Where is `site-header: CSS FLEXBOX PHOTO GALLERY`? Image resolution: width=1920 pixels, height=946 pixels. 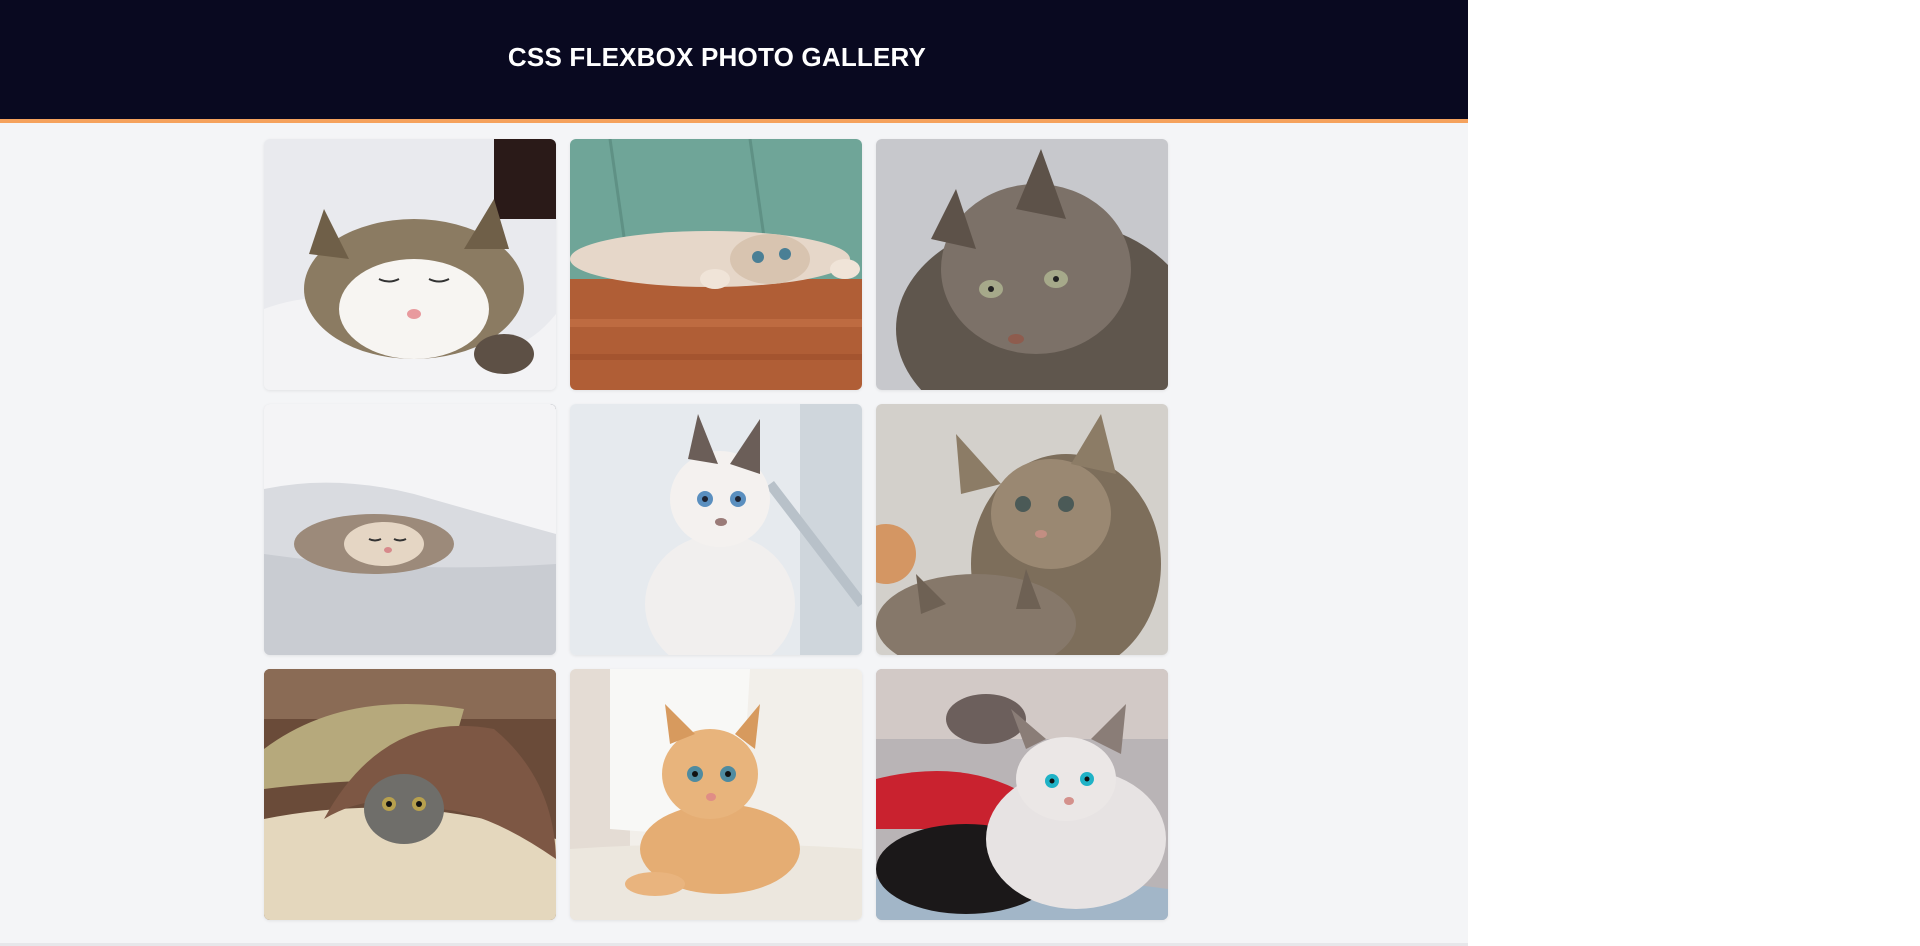 site-header: CSS FLEXBOX PHOTO GALLERY is located at coordinates (734, 61).